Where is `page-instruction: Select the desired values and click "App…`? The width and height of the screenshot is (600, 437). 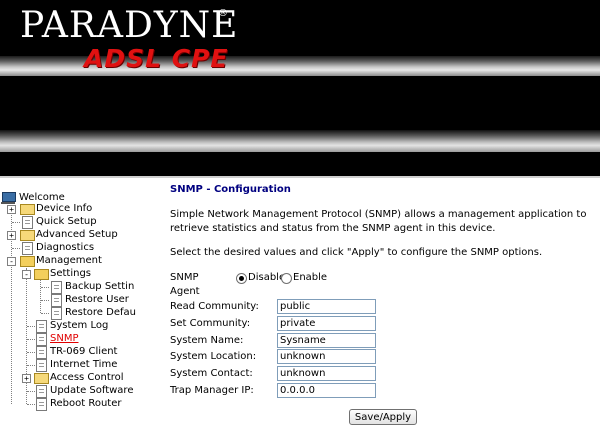
page-instruction: Select the desired values and click "App… is located at coordinates (356, 252).